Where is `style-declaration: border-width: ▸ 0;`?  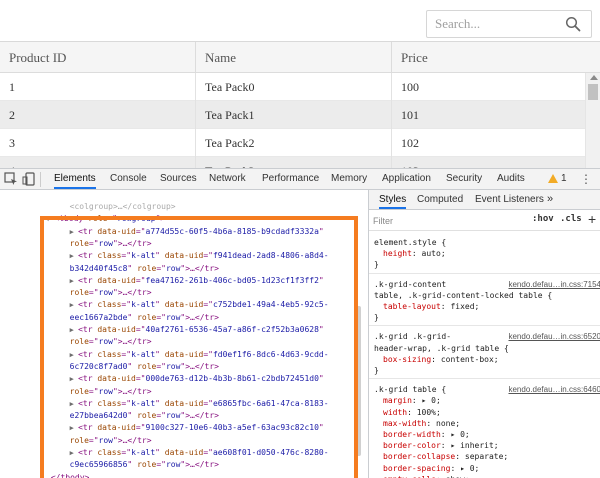 style-declaration: border-width: ▸ 0; is located at coordinates (426, 434).